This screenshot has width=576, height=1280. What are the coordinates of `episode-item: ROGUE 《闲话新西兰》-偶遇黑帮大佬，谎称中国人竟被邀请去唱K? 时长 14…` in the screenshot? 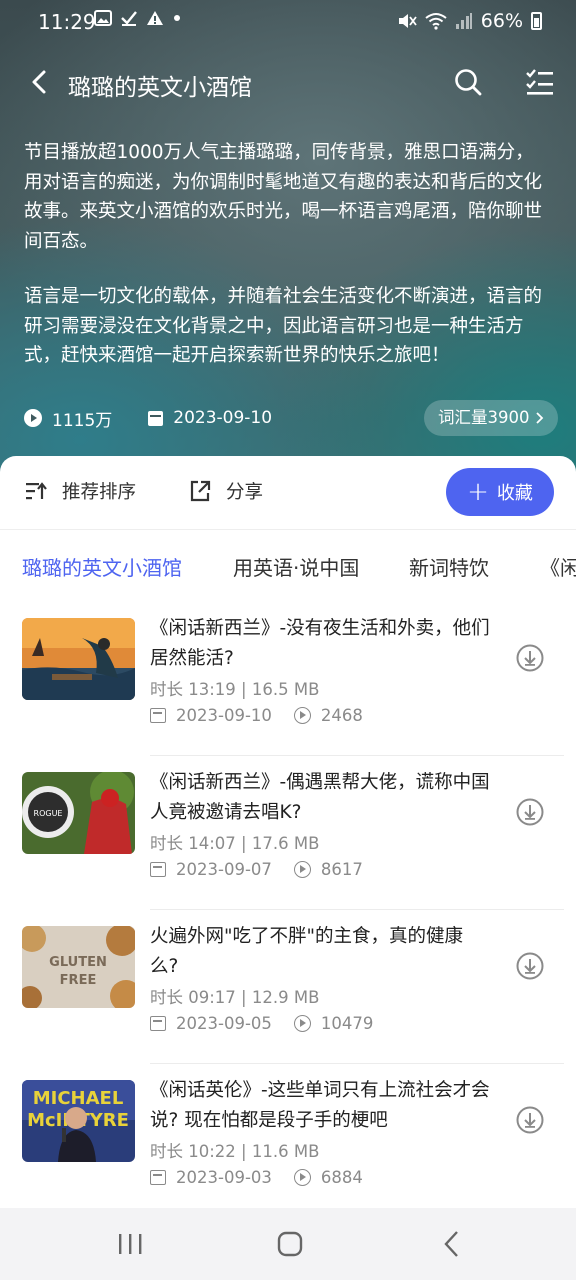 It's located at (288, 833).